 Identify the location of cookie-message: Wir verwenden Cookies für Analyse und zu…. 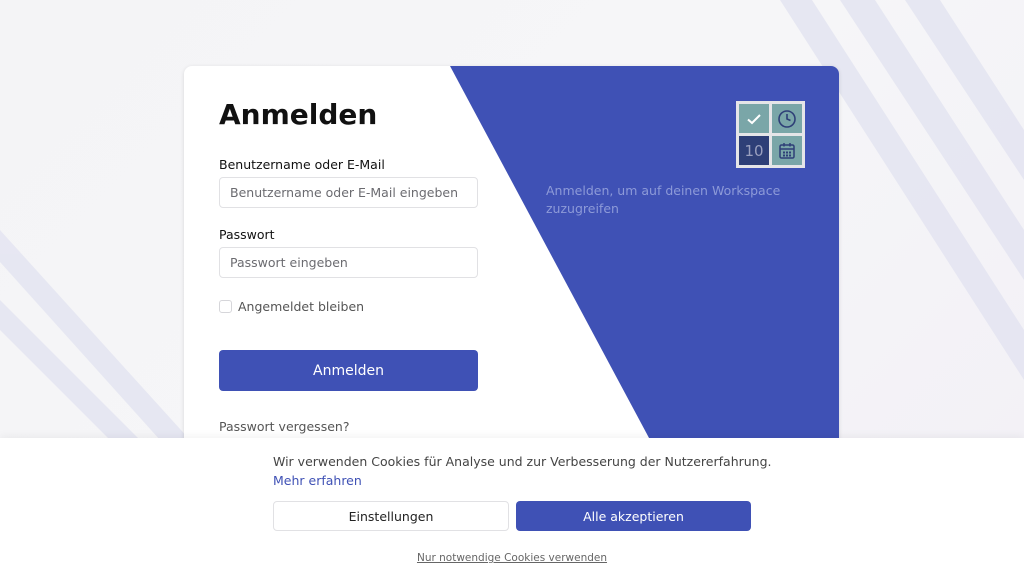
(522, 461).